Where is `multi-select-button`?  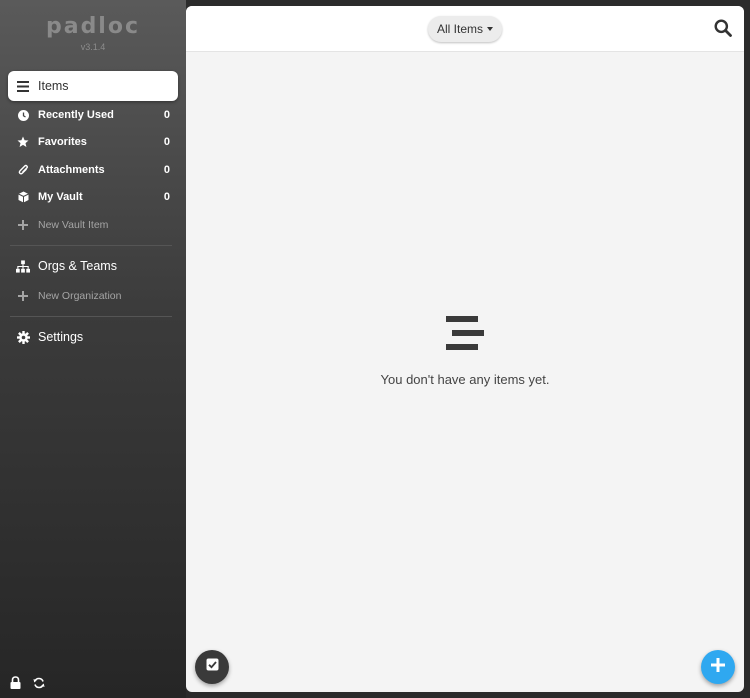
multi-select-button is located at coordinates (212, 667).